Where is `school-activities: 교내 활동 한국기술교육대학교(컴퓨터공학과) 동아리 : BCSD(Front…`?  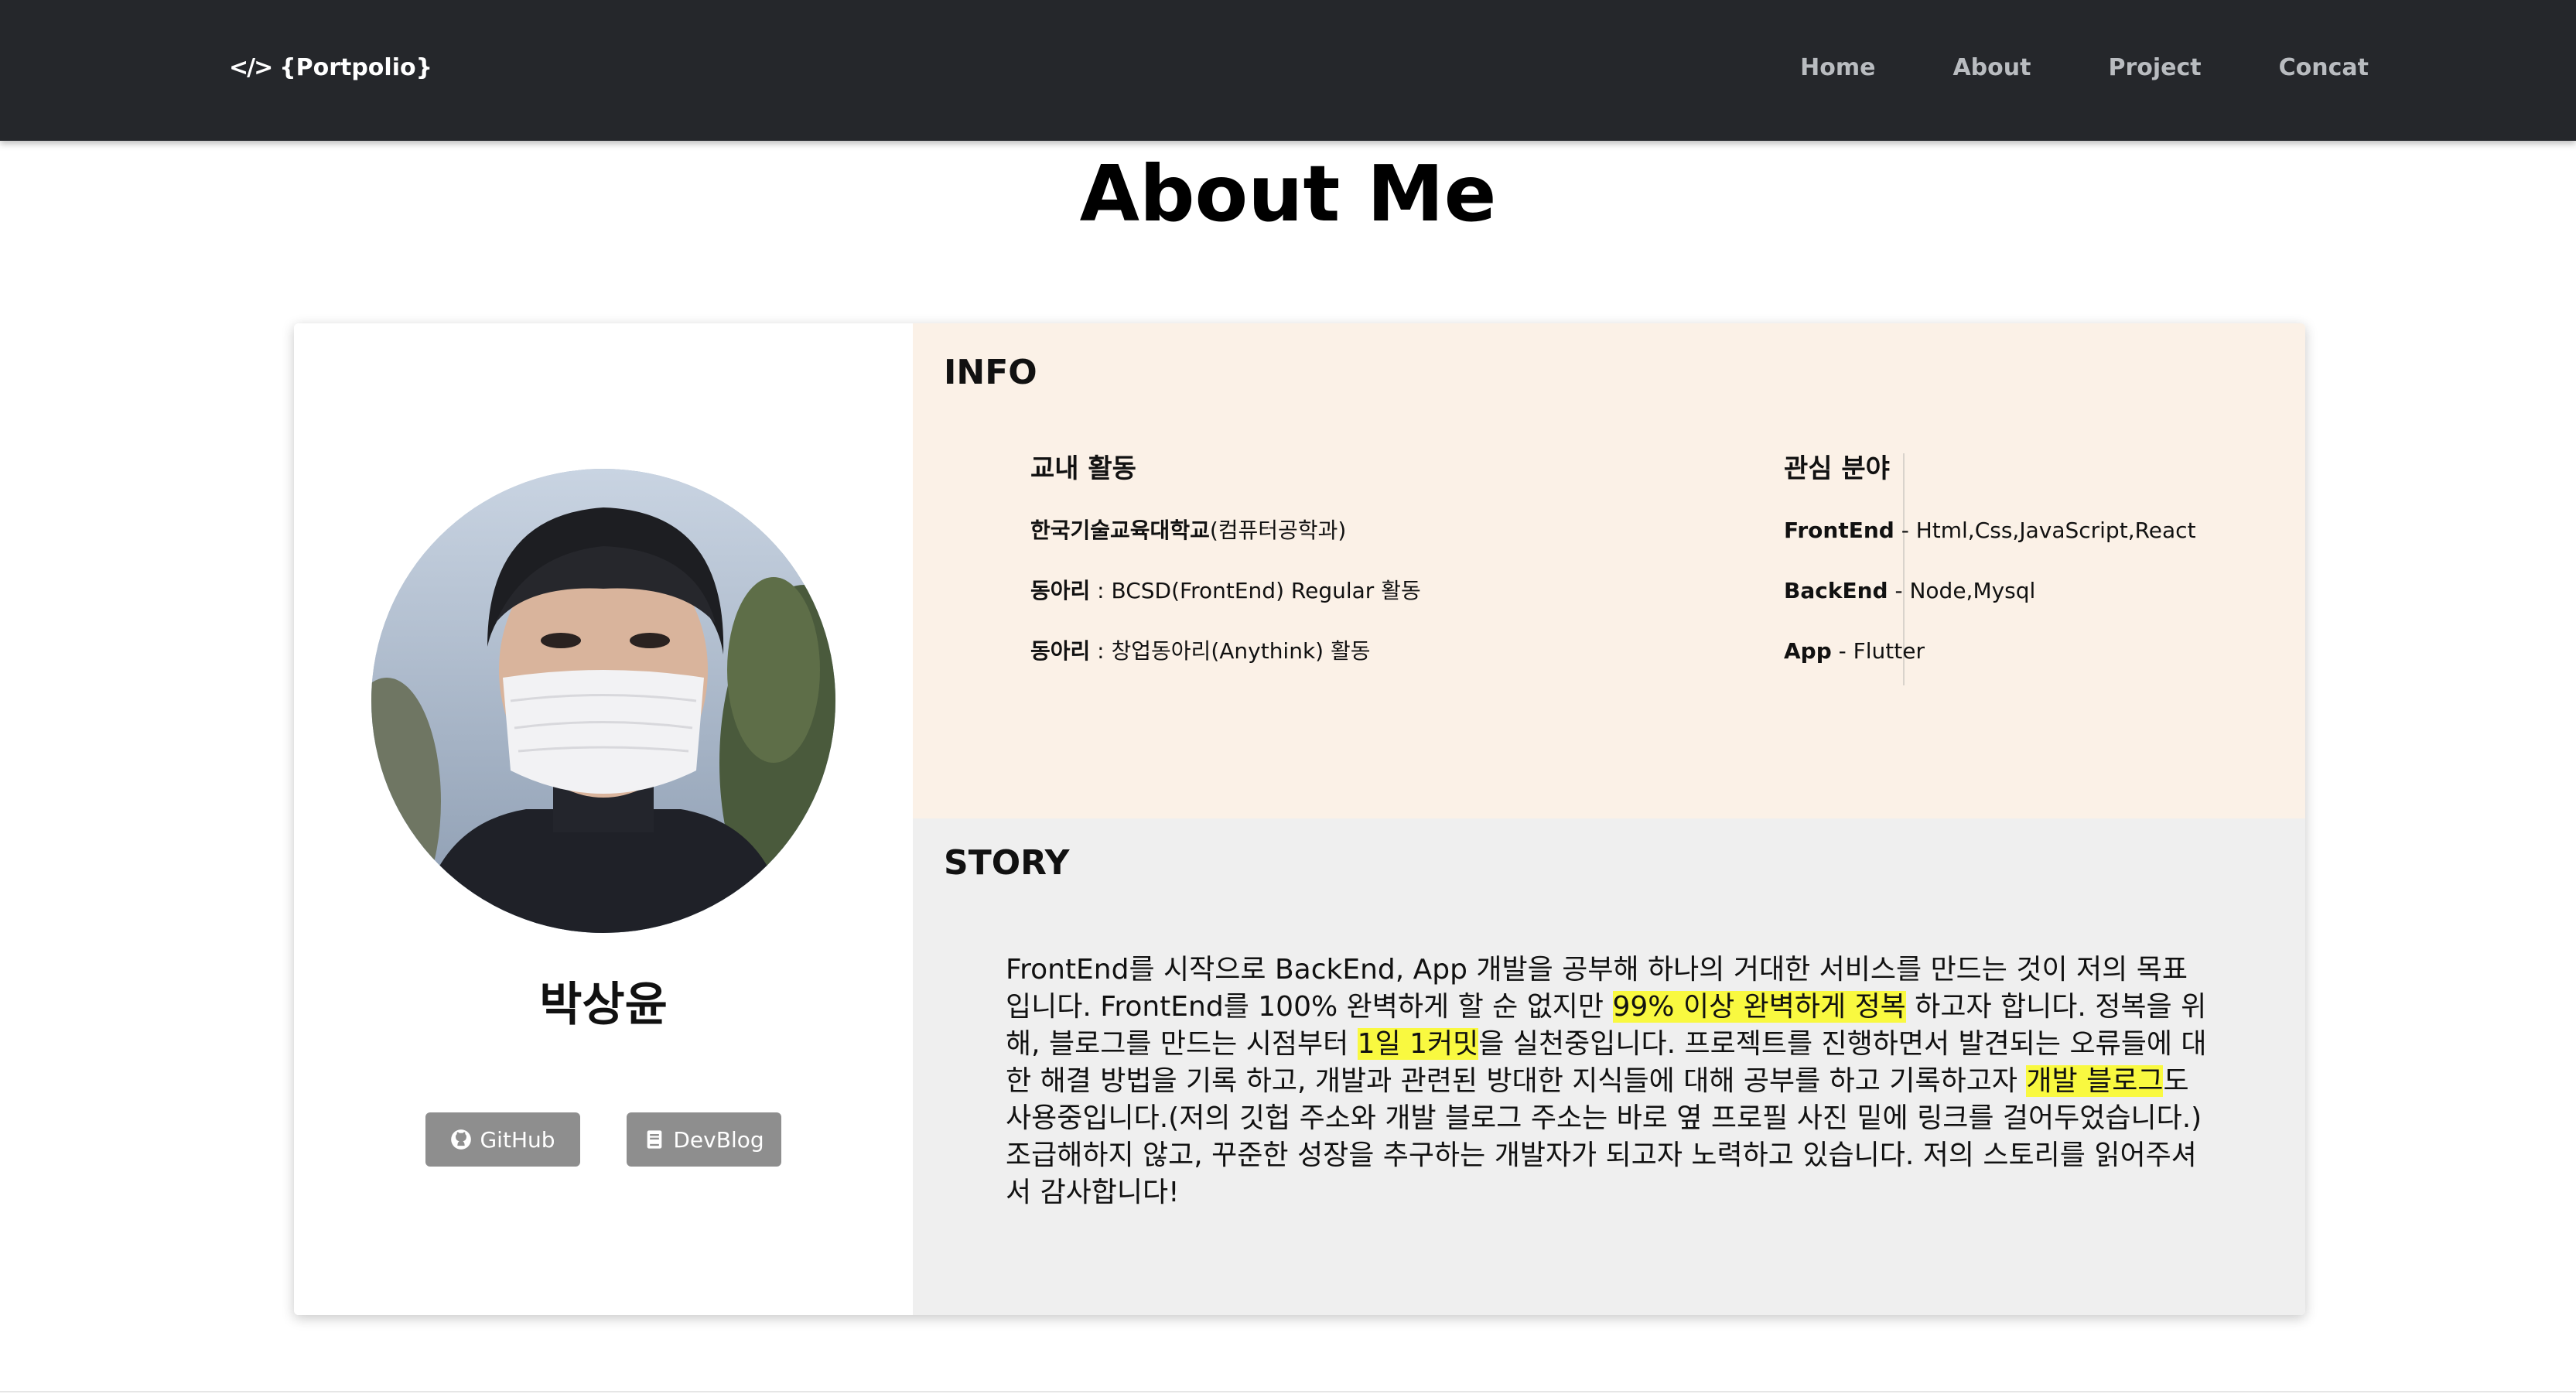
school-activities: 교내 활동 한국기술교육대학교(컴퓨터공학과) 동아리 : BCSD(Front… is located at coordinates (1225, 574).